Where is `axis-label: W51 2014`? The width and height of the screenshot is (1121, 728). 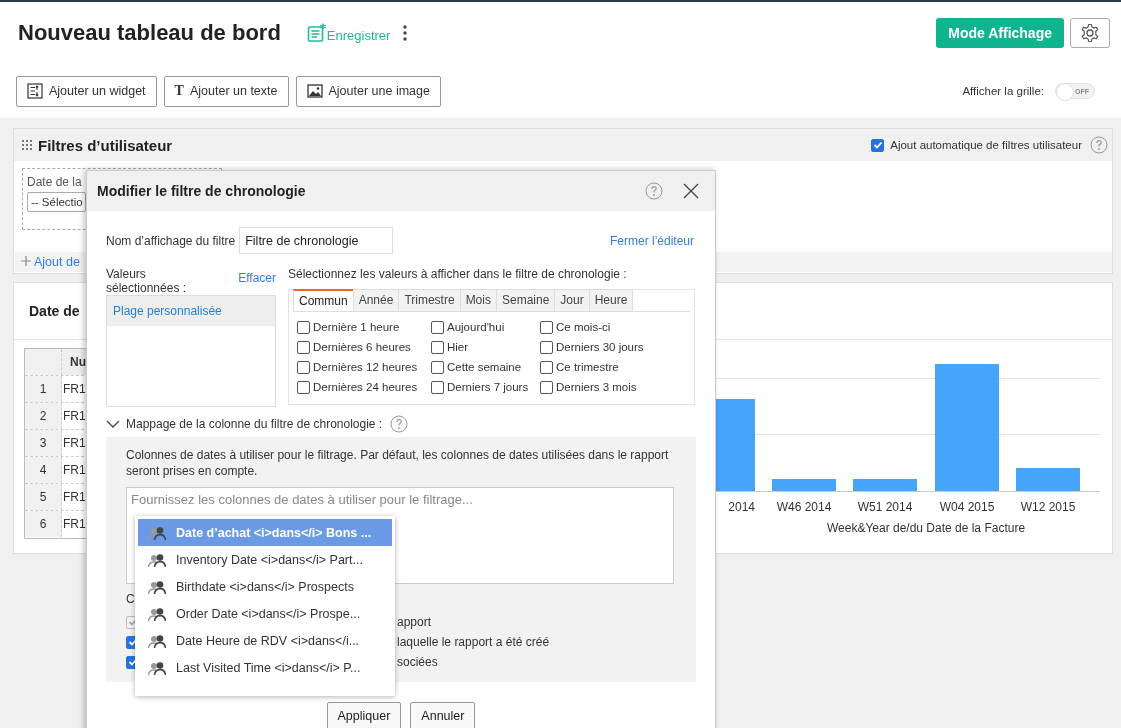
axis-label: W51 2014 is located at coordinates (885, 507).